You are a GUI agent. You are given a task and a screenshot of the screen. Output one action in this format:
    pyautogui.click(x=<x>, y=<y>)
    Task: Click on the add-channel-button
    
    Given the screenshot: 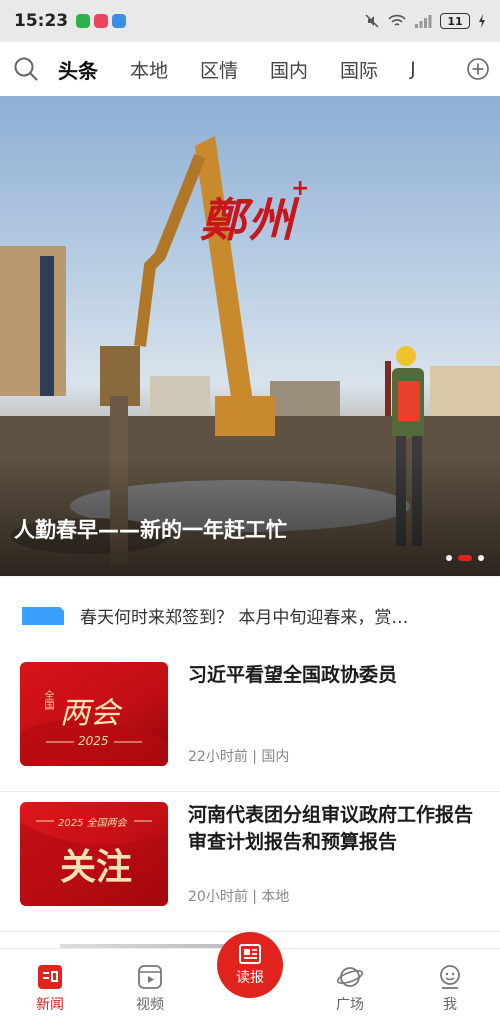 What is the action you would take?
    pyautogui.click(x=478, y=69)
    